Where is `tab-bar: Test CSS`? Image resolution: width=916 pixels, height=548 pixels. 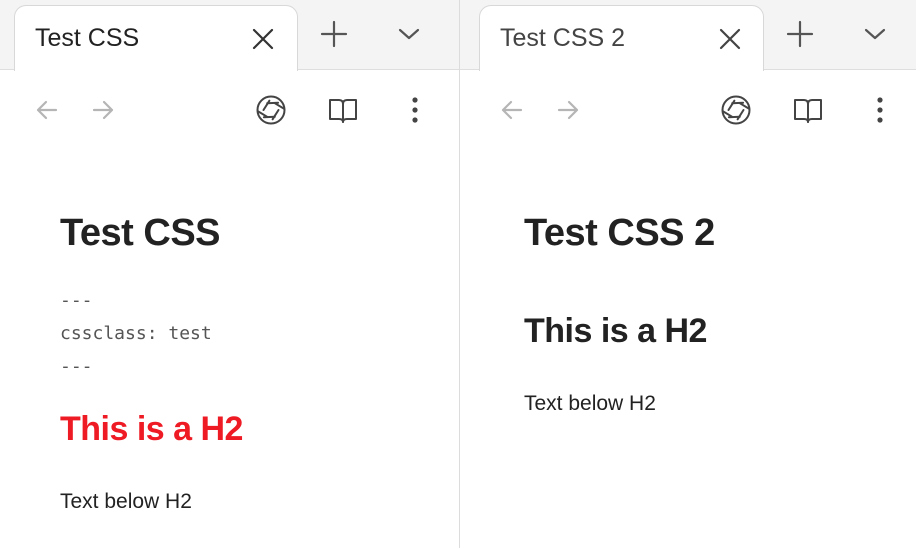
tab-bar: Test CSS is located at coordinates (229, 35).